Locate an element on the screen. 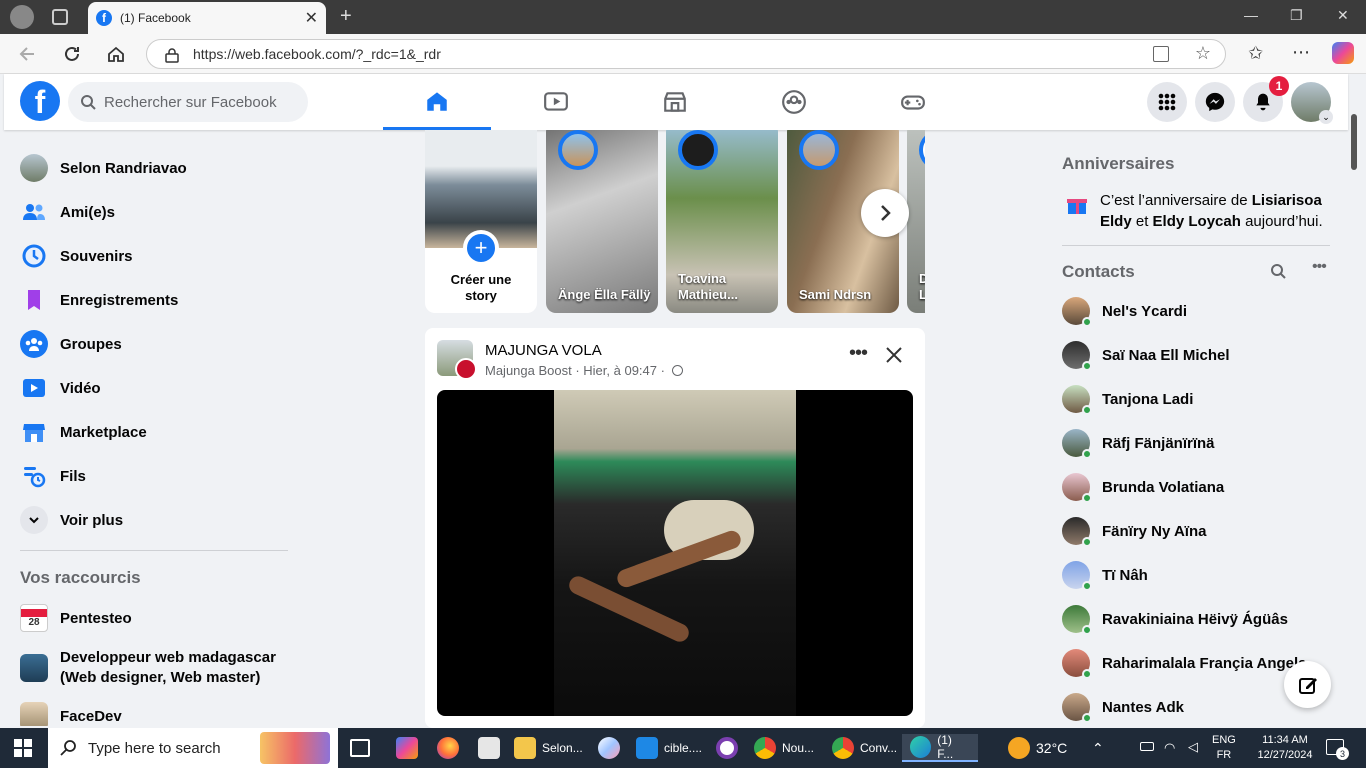  tab-actions-icon is located at coordinates (60, 17).